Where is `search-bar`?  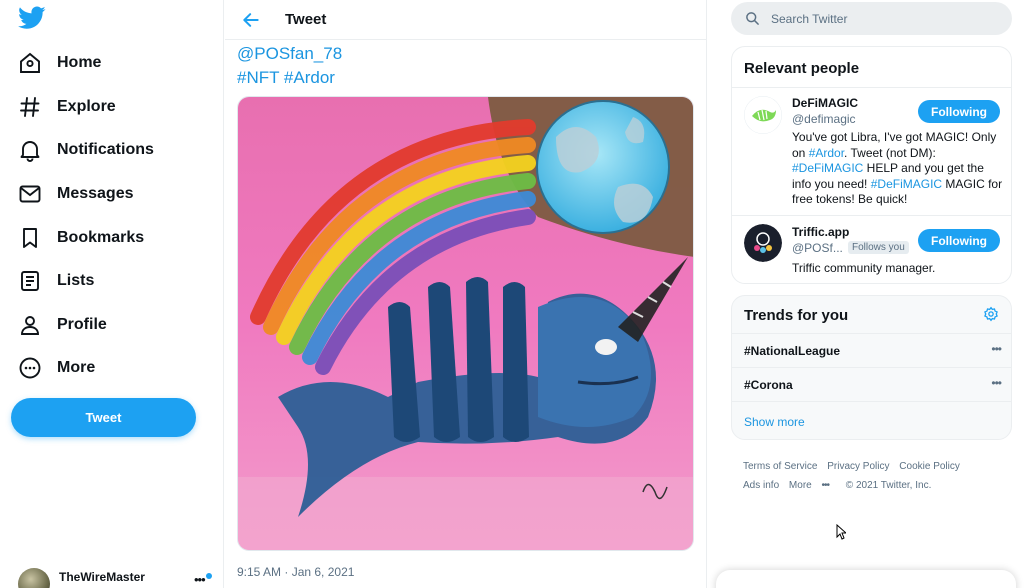
search-bar is located at coordinates (871, 18).